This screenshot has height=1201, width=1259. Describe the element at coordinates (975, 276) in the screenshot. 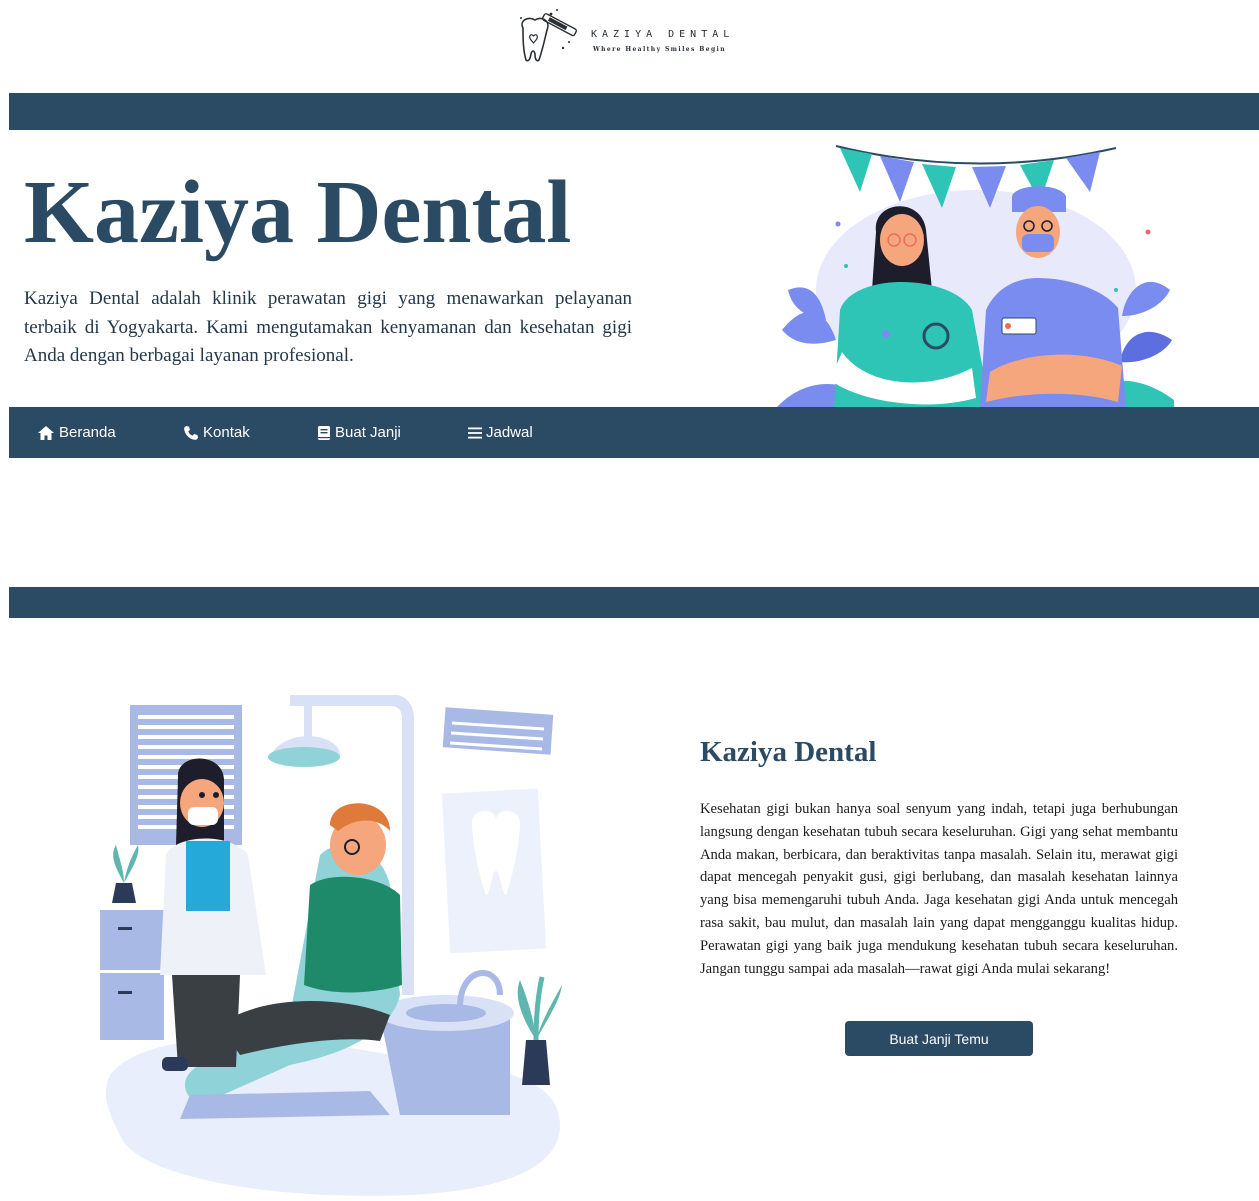

I see `dentist-team-illustration` at that location.